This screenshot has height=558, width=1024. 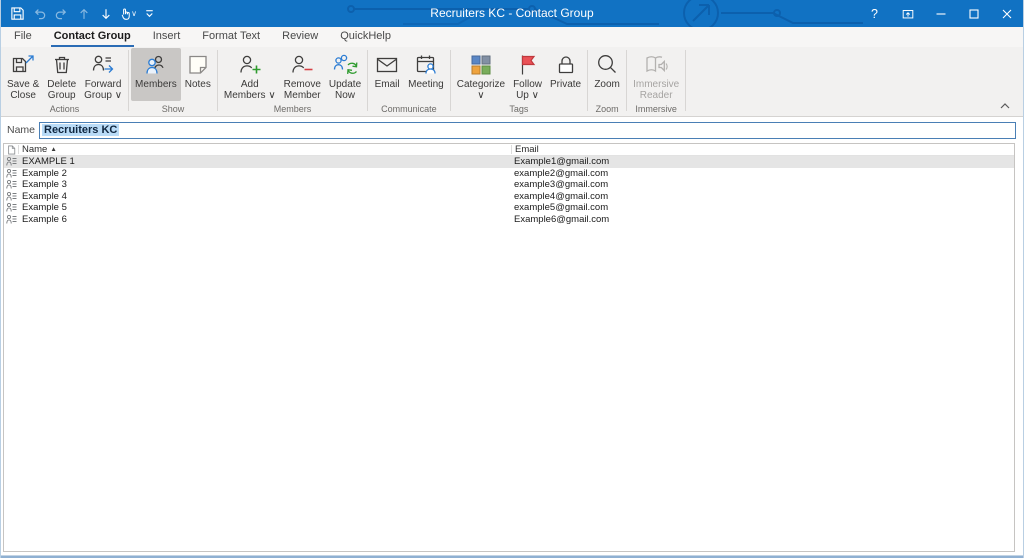 What do you see at coordinates (48, 162) in the screenshot?
I see `member-name: EXAMPLE 1` at bounding box center [48, 162].